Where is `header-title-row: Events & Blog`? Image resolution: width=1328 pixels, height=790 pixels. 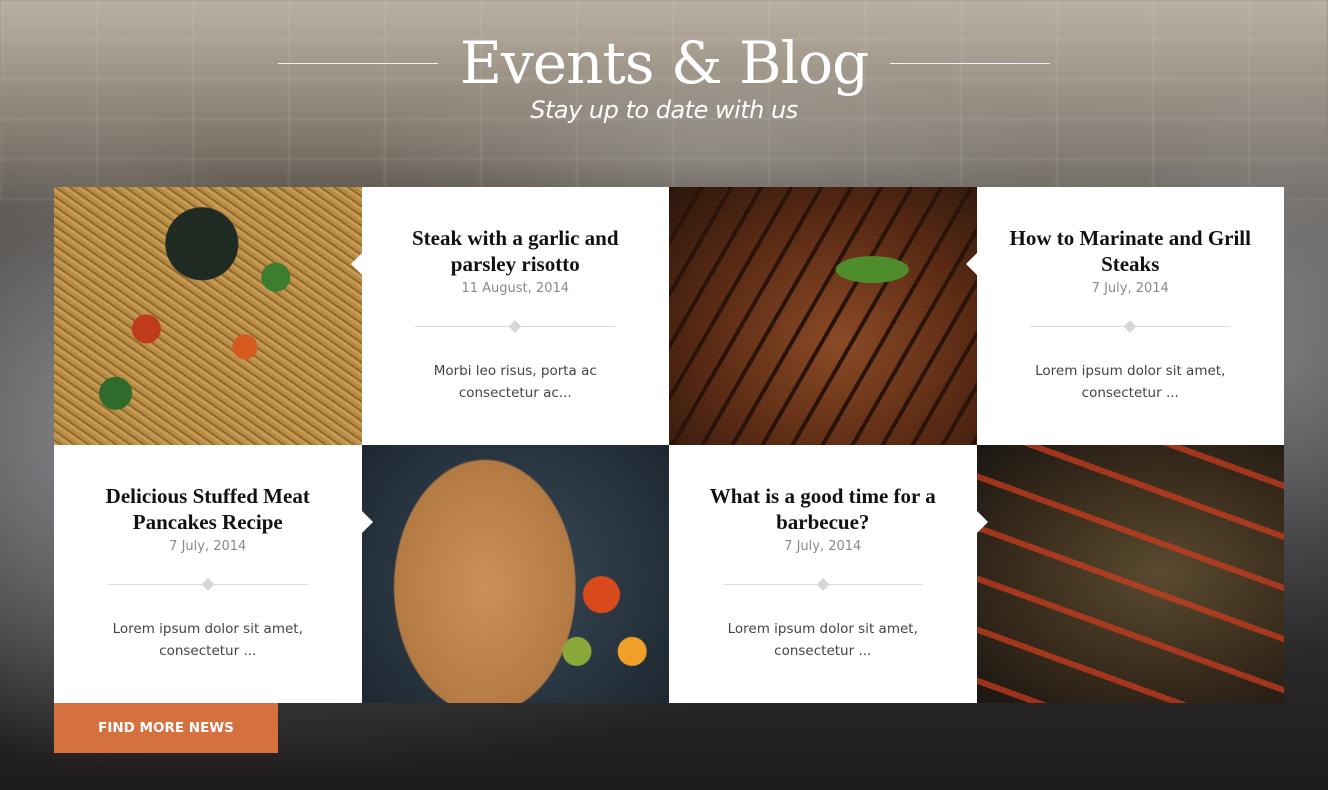
header-title-row: Events & Blog is located at coordinates (664, 63).